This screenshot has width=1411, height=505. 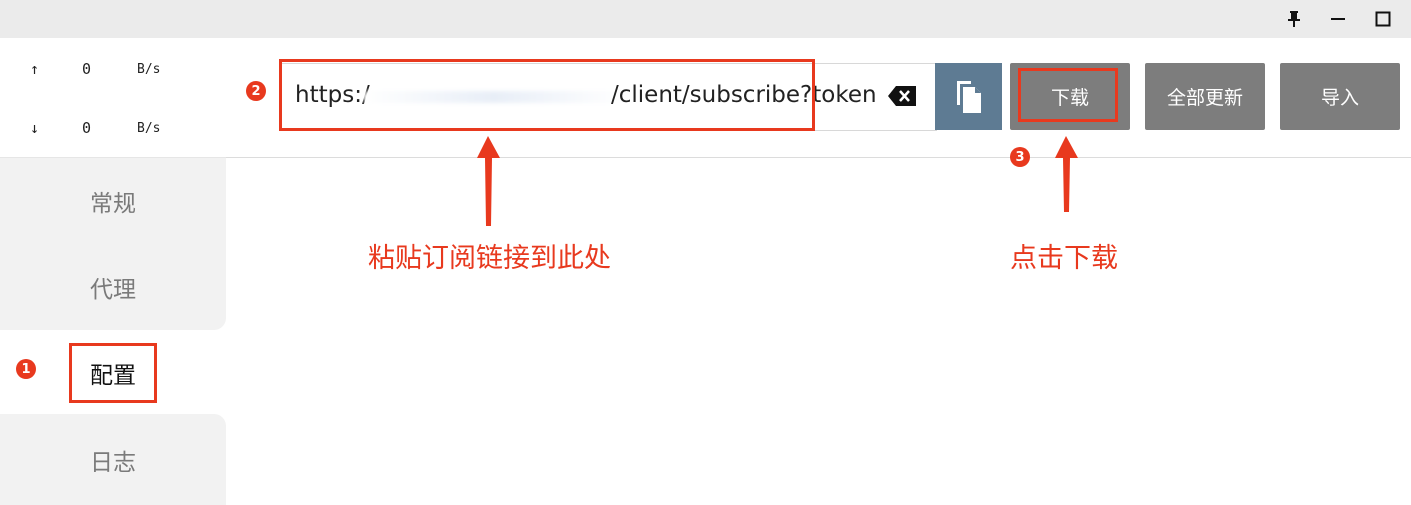 What do you see at coordinates (777, 181) in the screenshot?
I see `annotation-arrows` at bounding box center [777, 181].